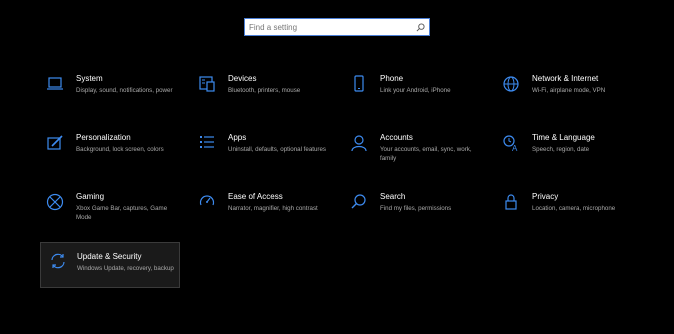  What do you see at coordinates (426, 154) in the screenshot?
I see `tile-description: Your accounts, email, sync, work, family` at bounding box center [426, 154].